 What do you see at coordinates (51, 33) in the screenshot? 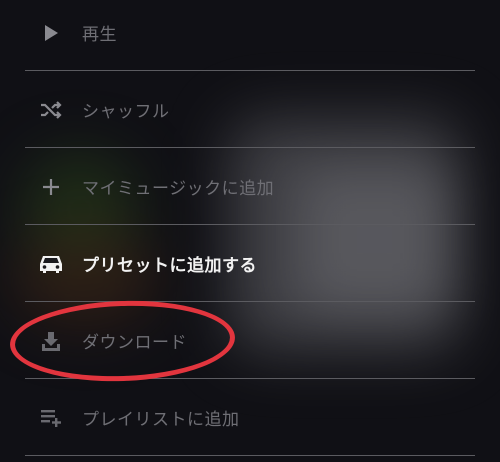
I see `play-icon` at bounding box center [51, 33].